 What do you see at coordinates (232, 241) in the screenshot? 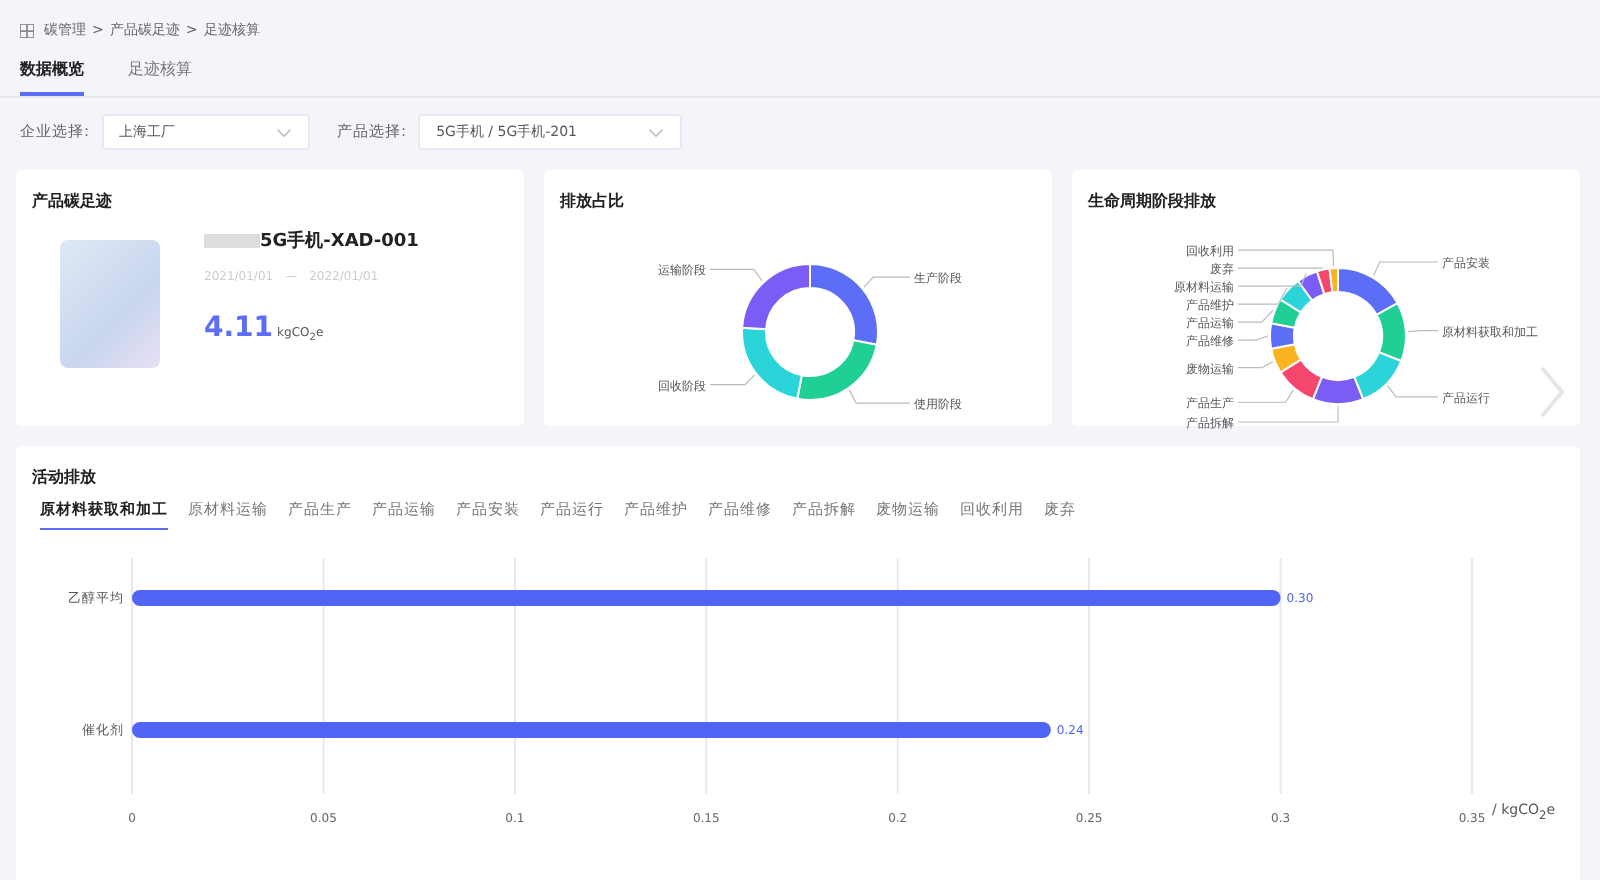
I see `blurred-text` at bounding box center [232, 241].